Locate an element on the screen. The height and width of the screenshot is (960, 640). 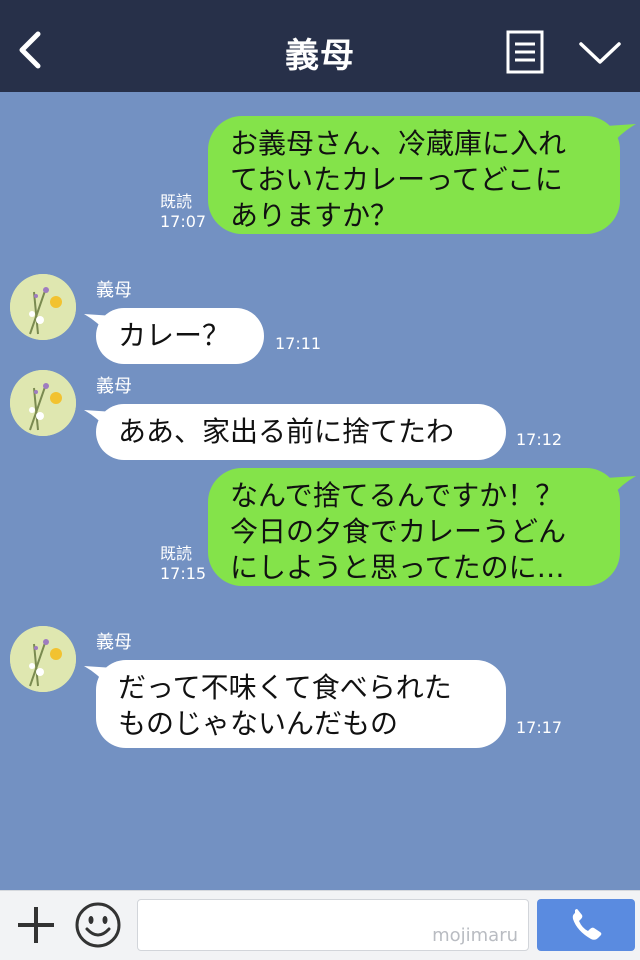
message-time: 17:17 is located at coordinates (539, 727).